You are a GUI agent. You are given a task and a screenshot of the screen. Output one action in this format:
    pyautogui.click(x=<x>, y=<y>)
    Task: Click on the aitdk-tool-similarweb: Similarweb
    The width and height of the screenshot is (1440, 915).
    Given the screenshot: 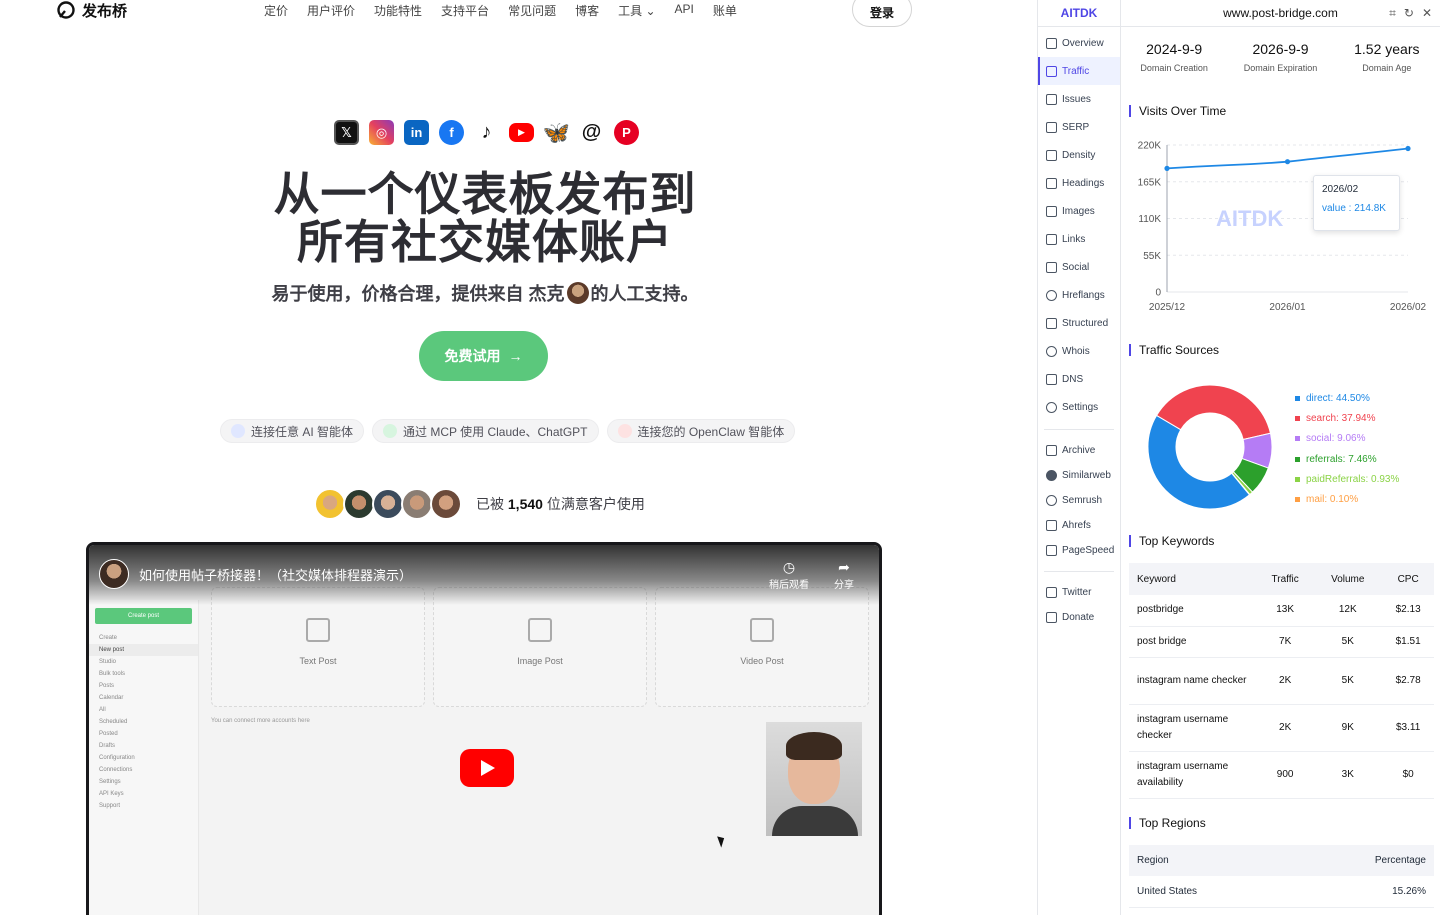 What is the action you would take?
    pyautogui.click(x=1079, y=475)
    